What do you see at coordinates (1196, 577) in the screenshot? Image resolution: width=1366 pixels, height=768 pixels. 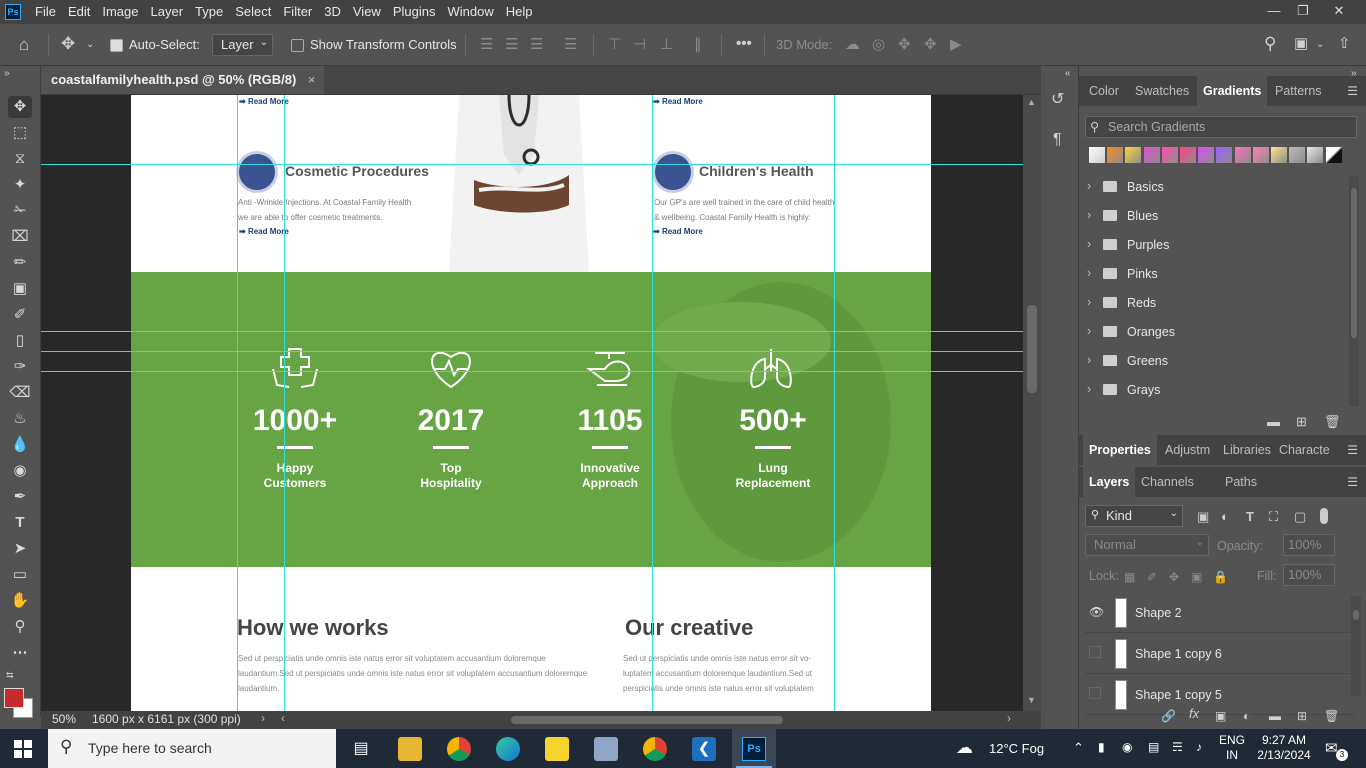 I see `lock-artboard-icon: ▣` at bounding box center [1196, 577].